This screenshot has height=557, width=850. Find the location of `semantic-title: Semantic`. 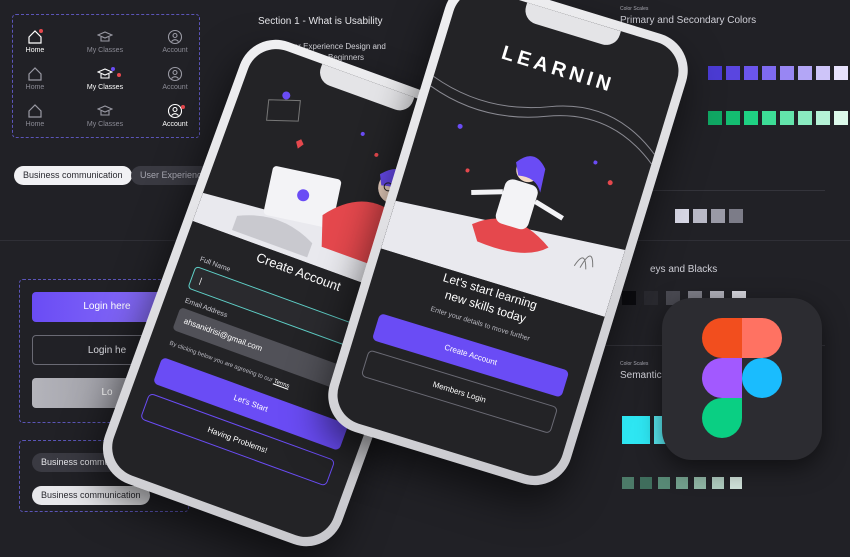

semantic-title: Semantic is located at coordinates (641, 375).